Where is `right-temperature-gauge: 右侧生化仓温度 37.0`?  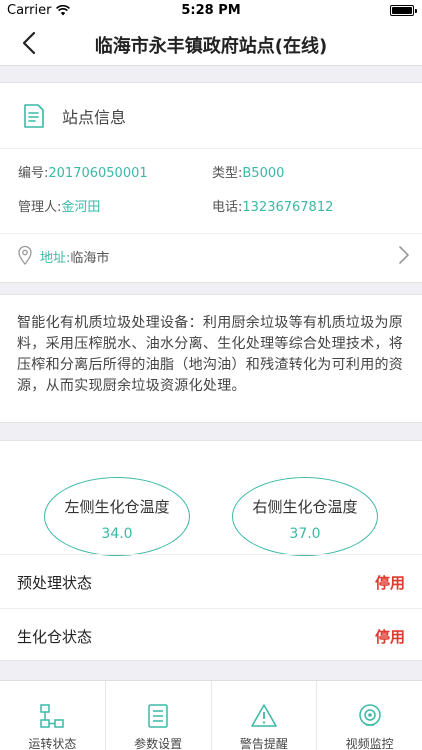
right-temperature-gauge: 右侧生化仓温度 37.0 is located at coordinates (305, 516).